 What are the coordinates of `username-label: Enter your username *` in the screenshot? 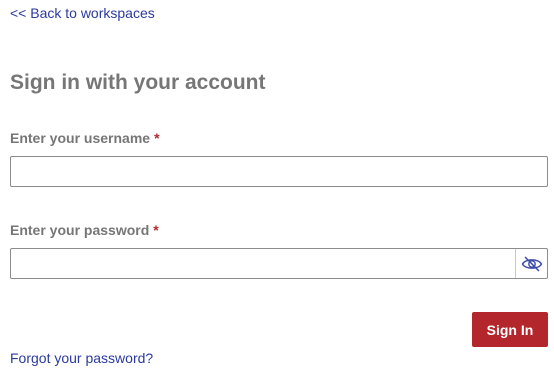 It's located at (85, 138).